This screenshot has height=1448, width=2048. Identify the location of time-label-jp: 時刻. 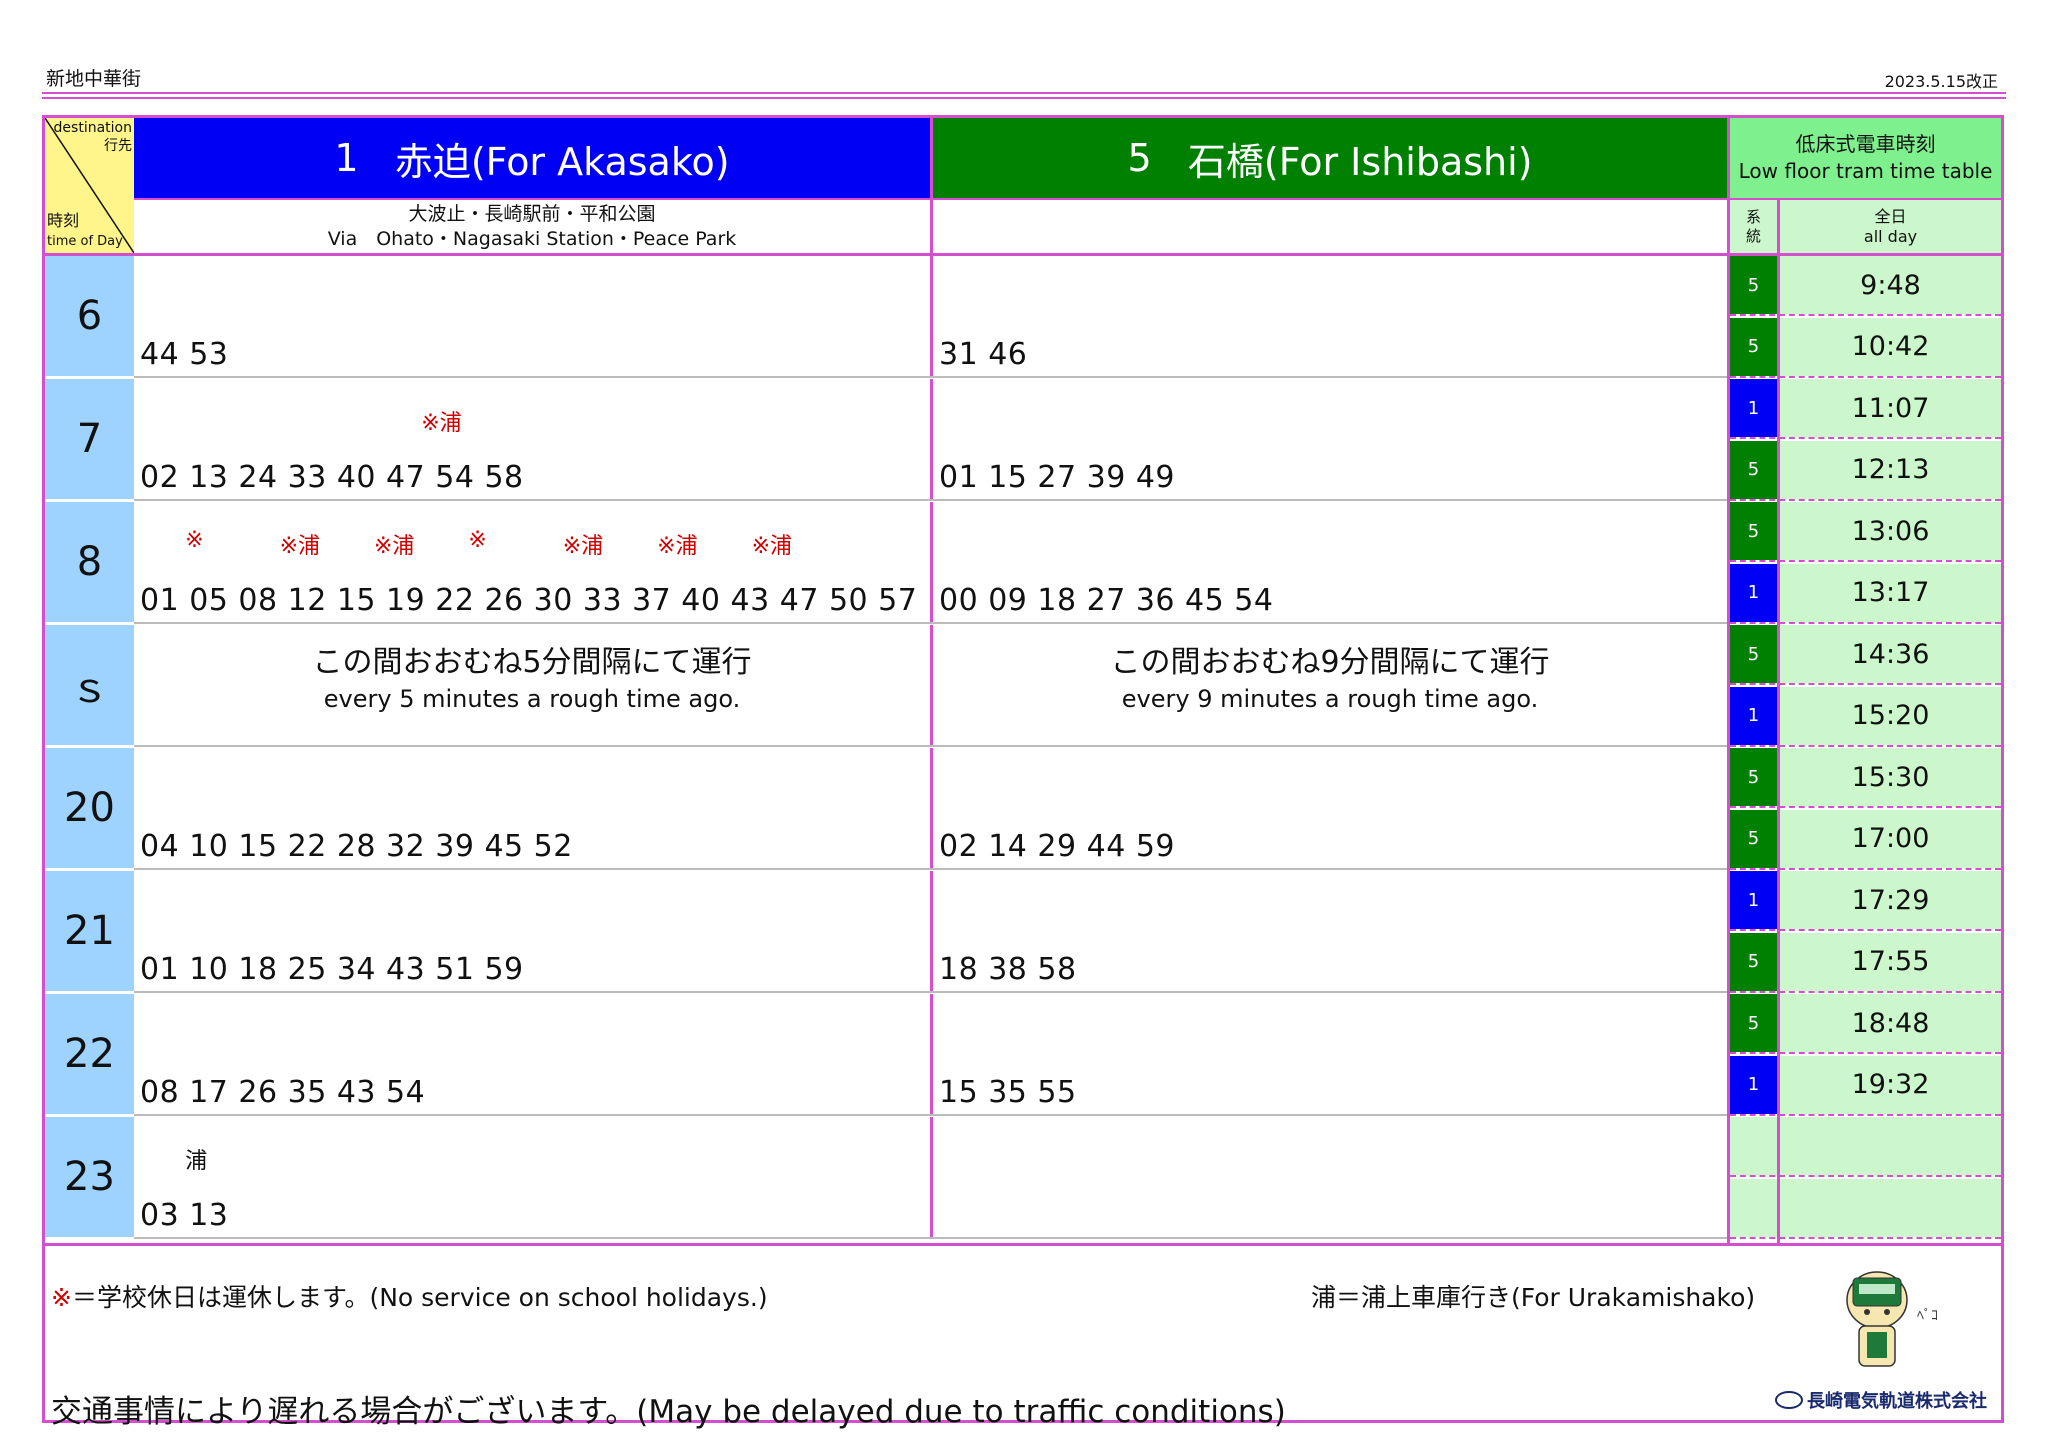
(63, 220).